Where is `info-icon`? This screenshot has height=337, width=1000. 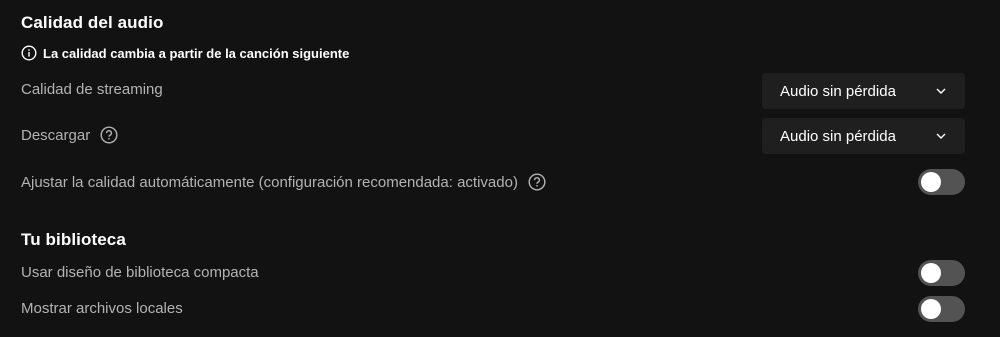 info-icon is located at coordinates (29, 53).